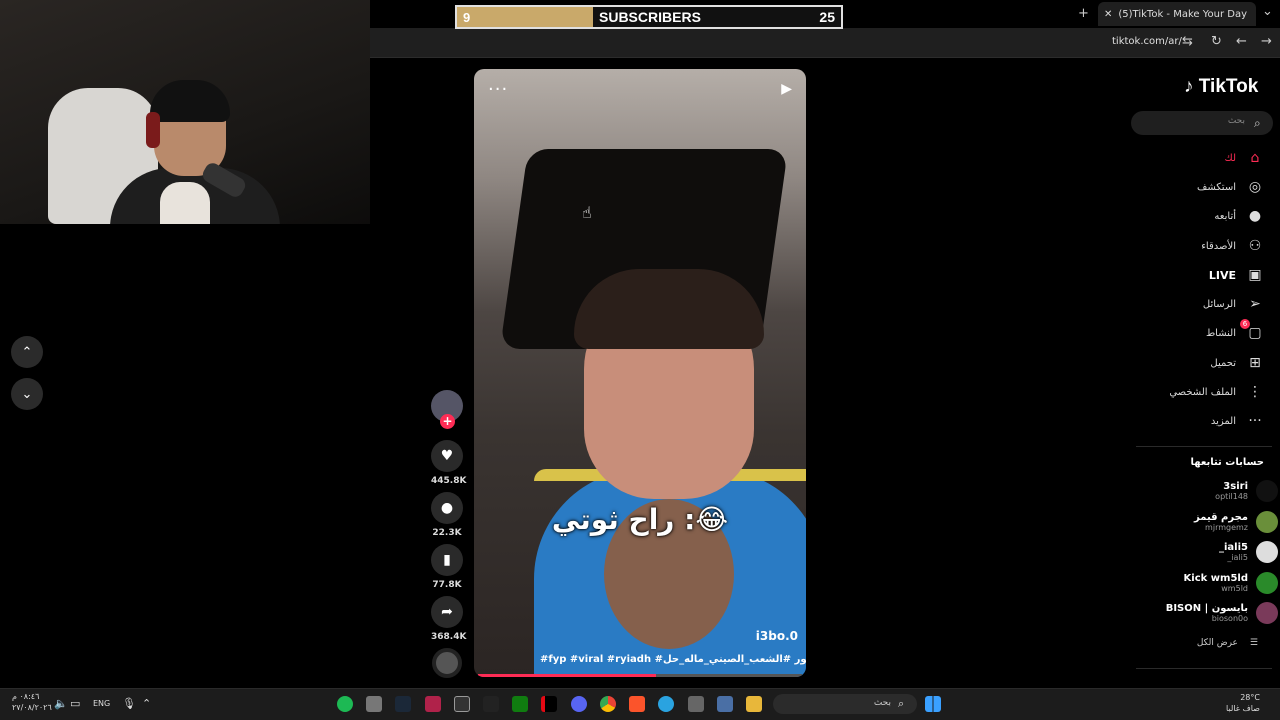  Describe the element at coordinates (1205, 491) in the screenshot. I see `followed-account: 3siri optil148` at that location.